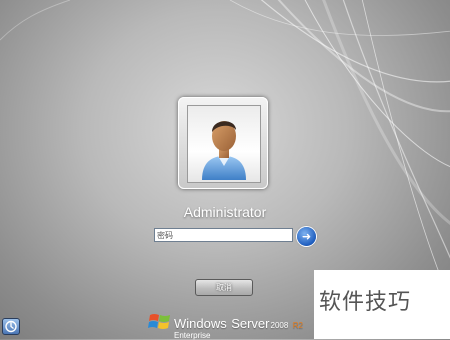  I want to click on password-field: 密码, so click(223, 235).